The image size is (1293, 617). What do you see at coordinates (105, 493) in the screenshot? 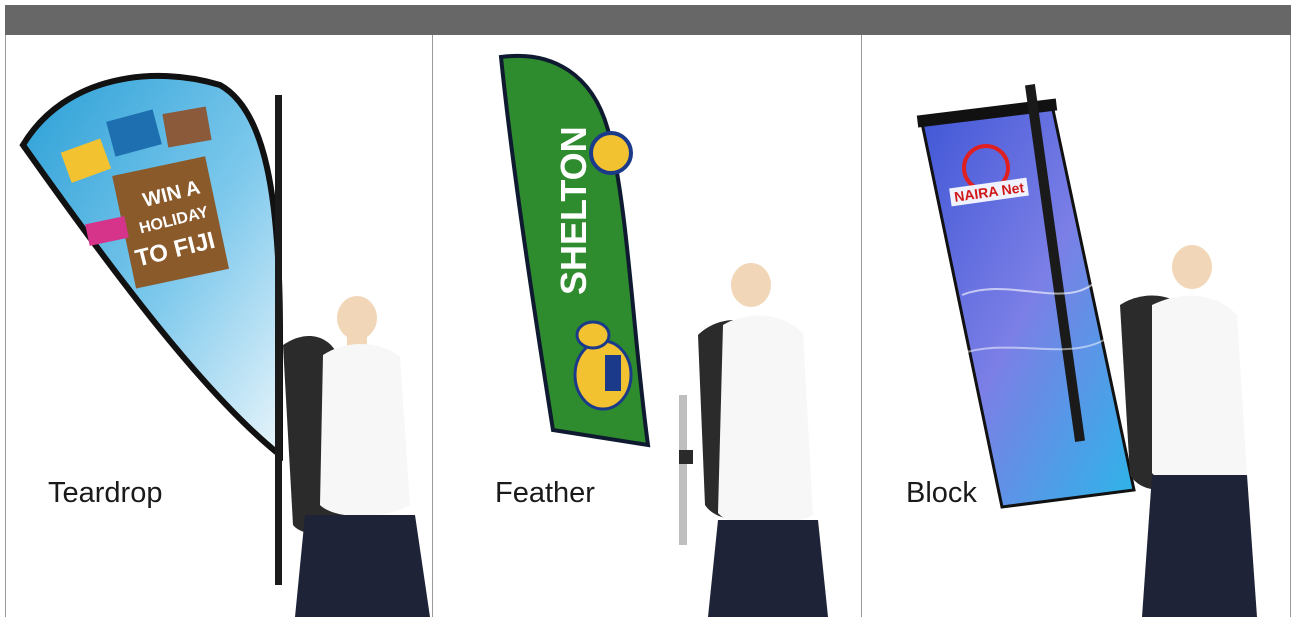
I see `caption-teardrop: Teardrop` at bounding box center [105, 493].